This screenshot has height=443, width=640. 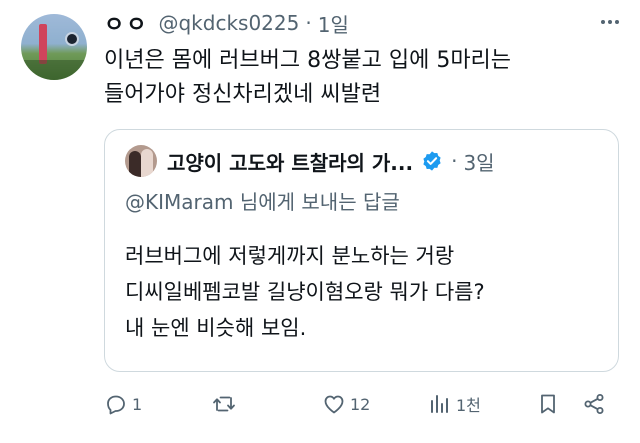 I want to click on avatar-eye, so click(x=72, y=39).